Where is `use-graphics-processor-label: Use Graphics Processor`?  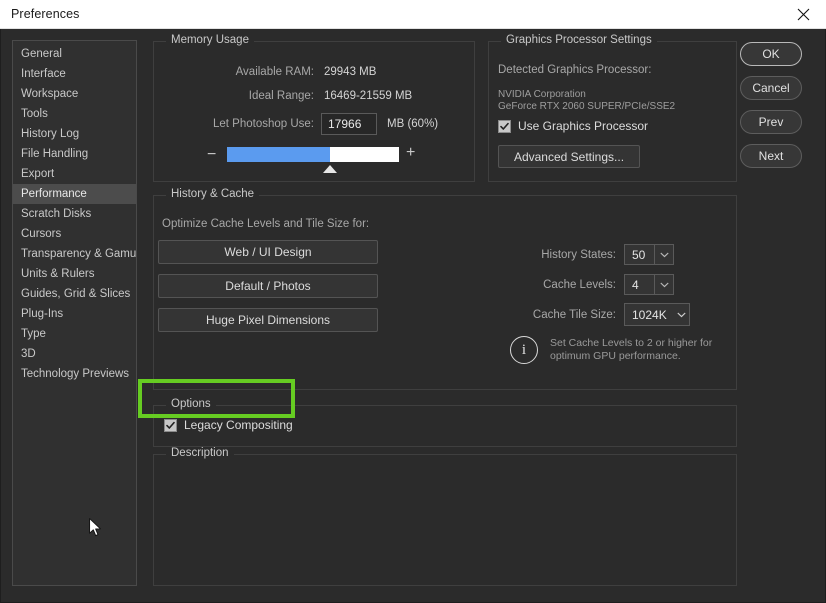 use-graphics-processor-label: Use Graphics Processor is located at coordinates (583, 126).